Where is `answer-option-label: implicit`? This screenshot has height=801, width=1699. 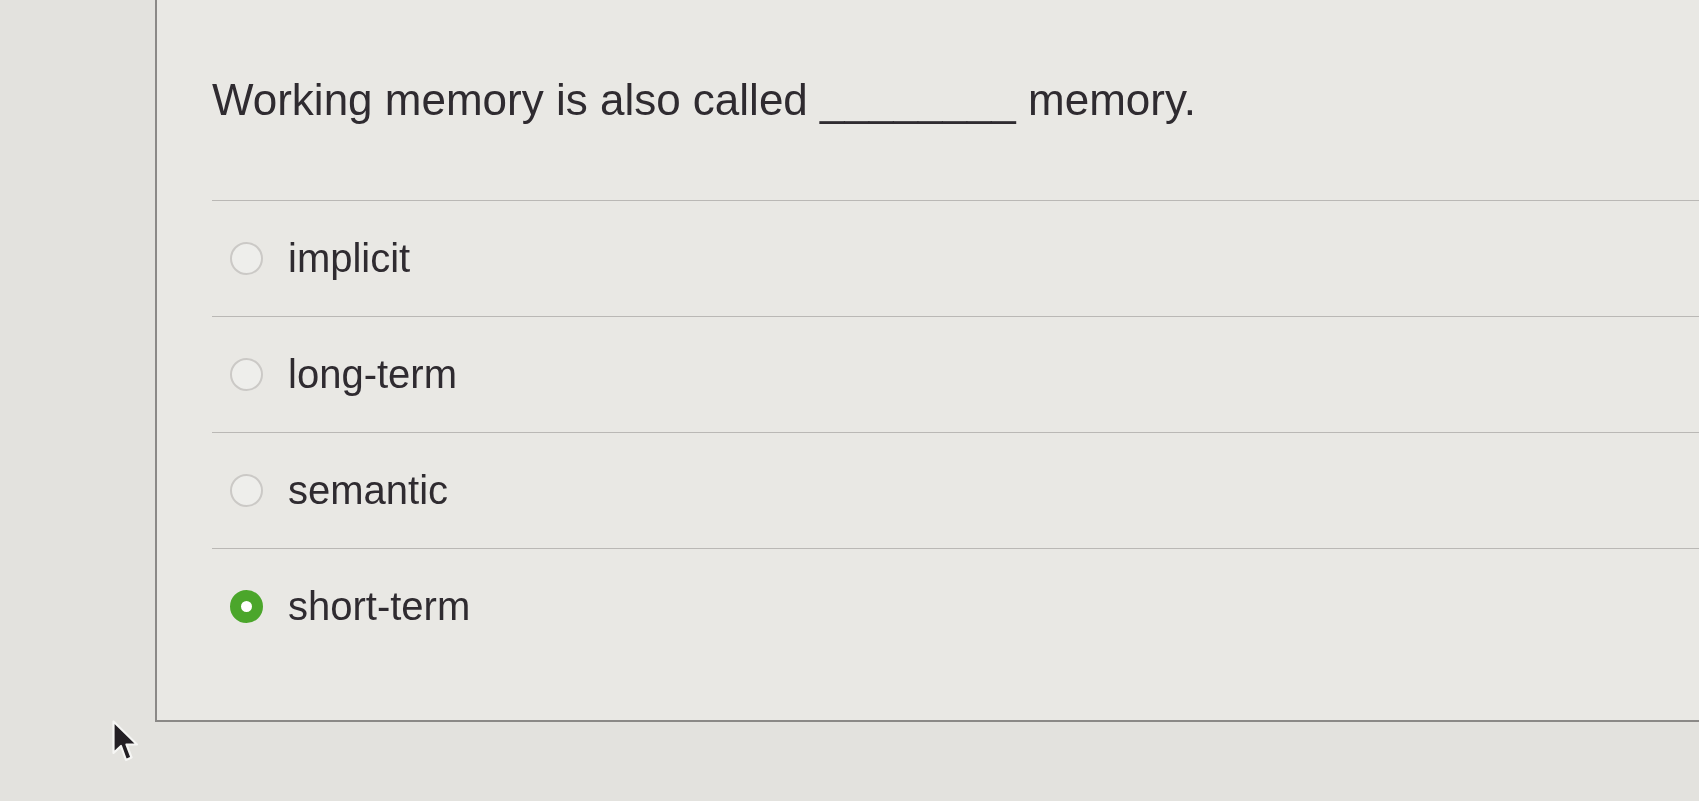 answer-option-label: implicit is located at coordinates (349, 258).